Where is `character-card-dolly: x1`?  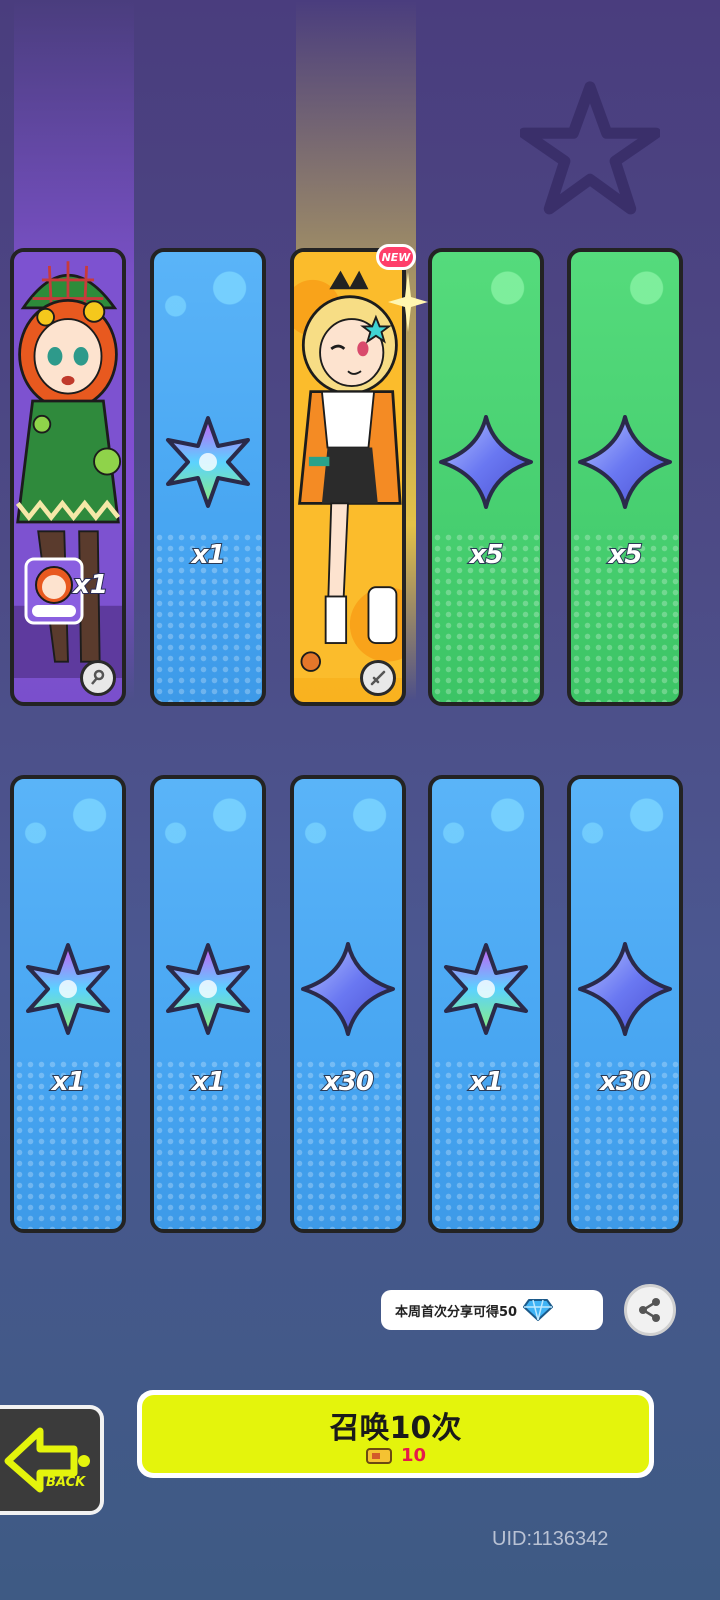 character-card-dolly: x1 is located at coordinates (68, 477).